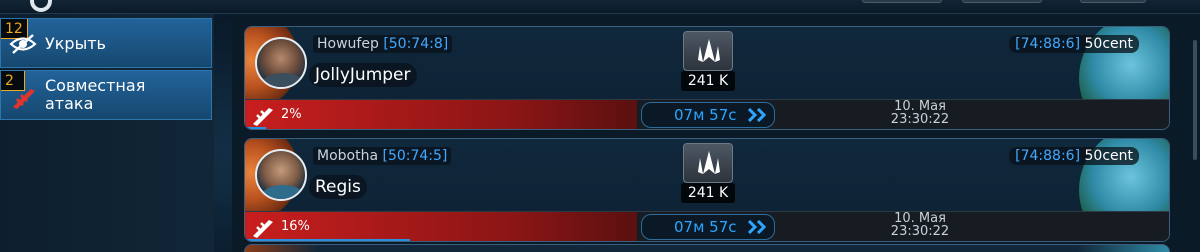  I want to click on joint-attack-button: 2 Совместная атака, so click(106, 95).